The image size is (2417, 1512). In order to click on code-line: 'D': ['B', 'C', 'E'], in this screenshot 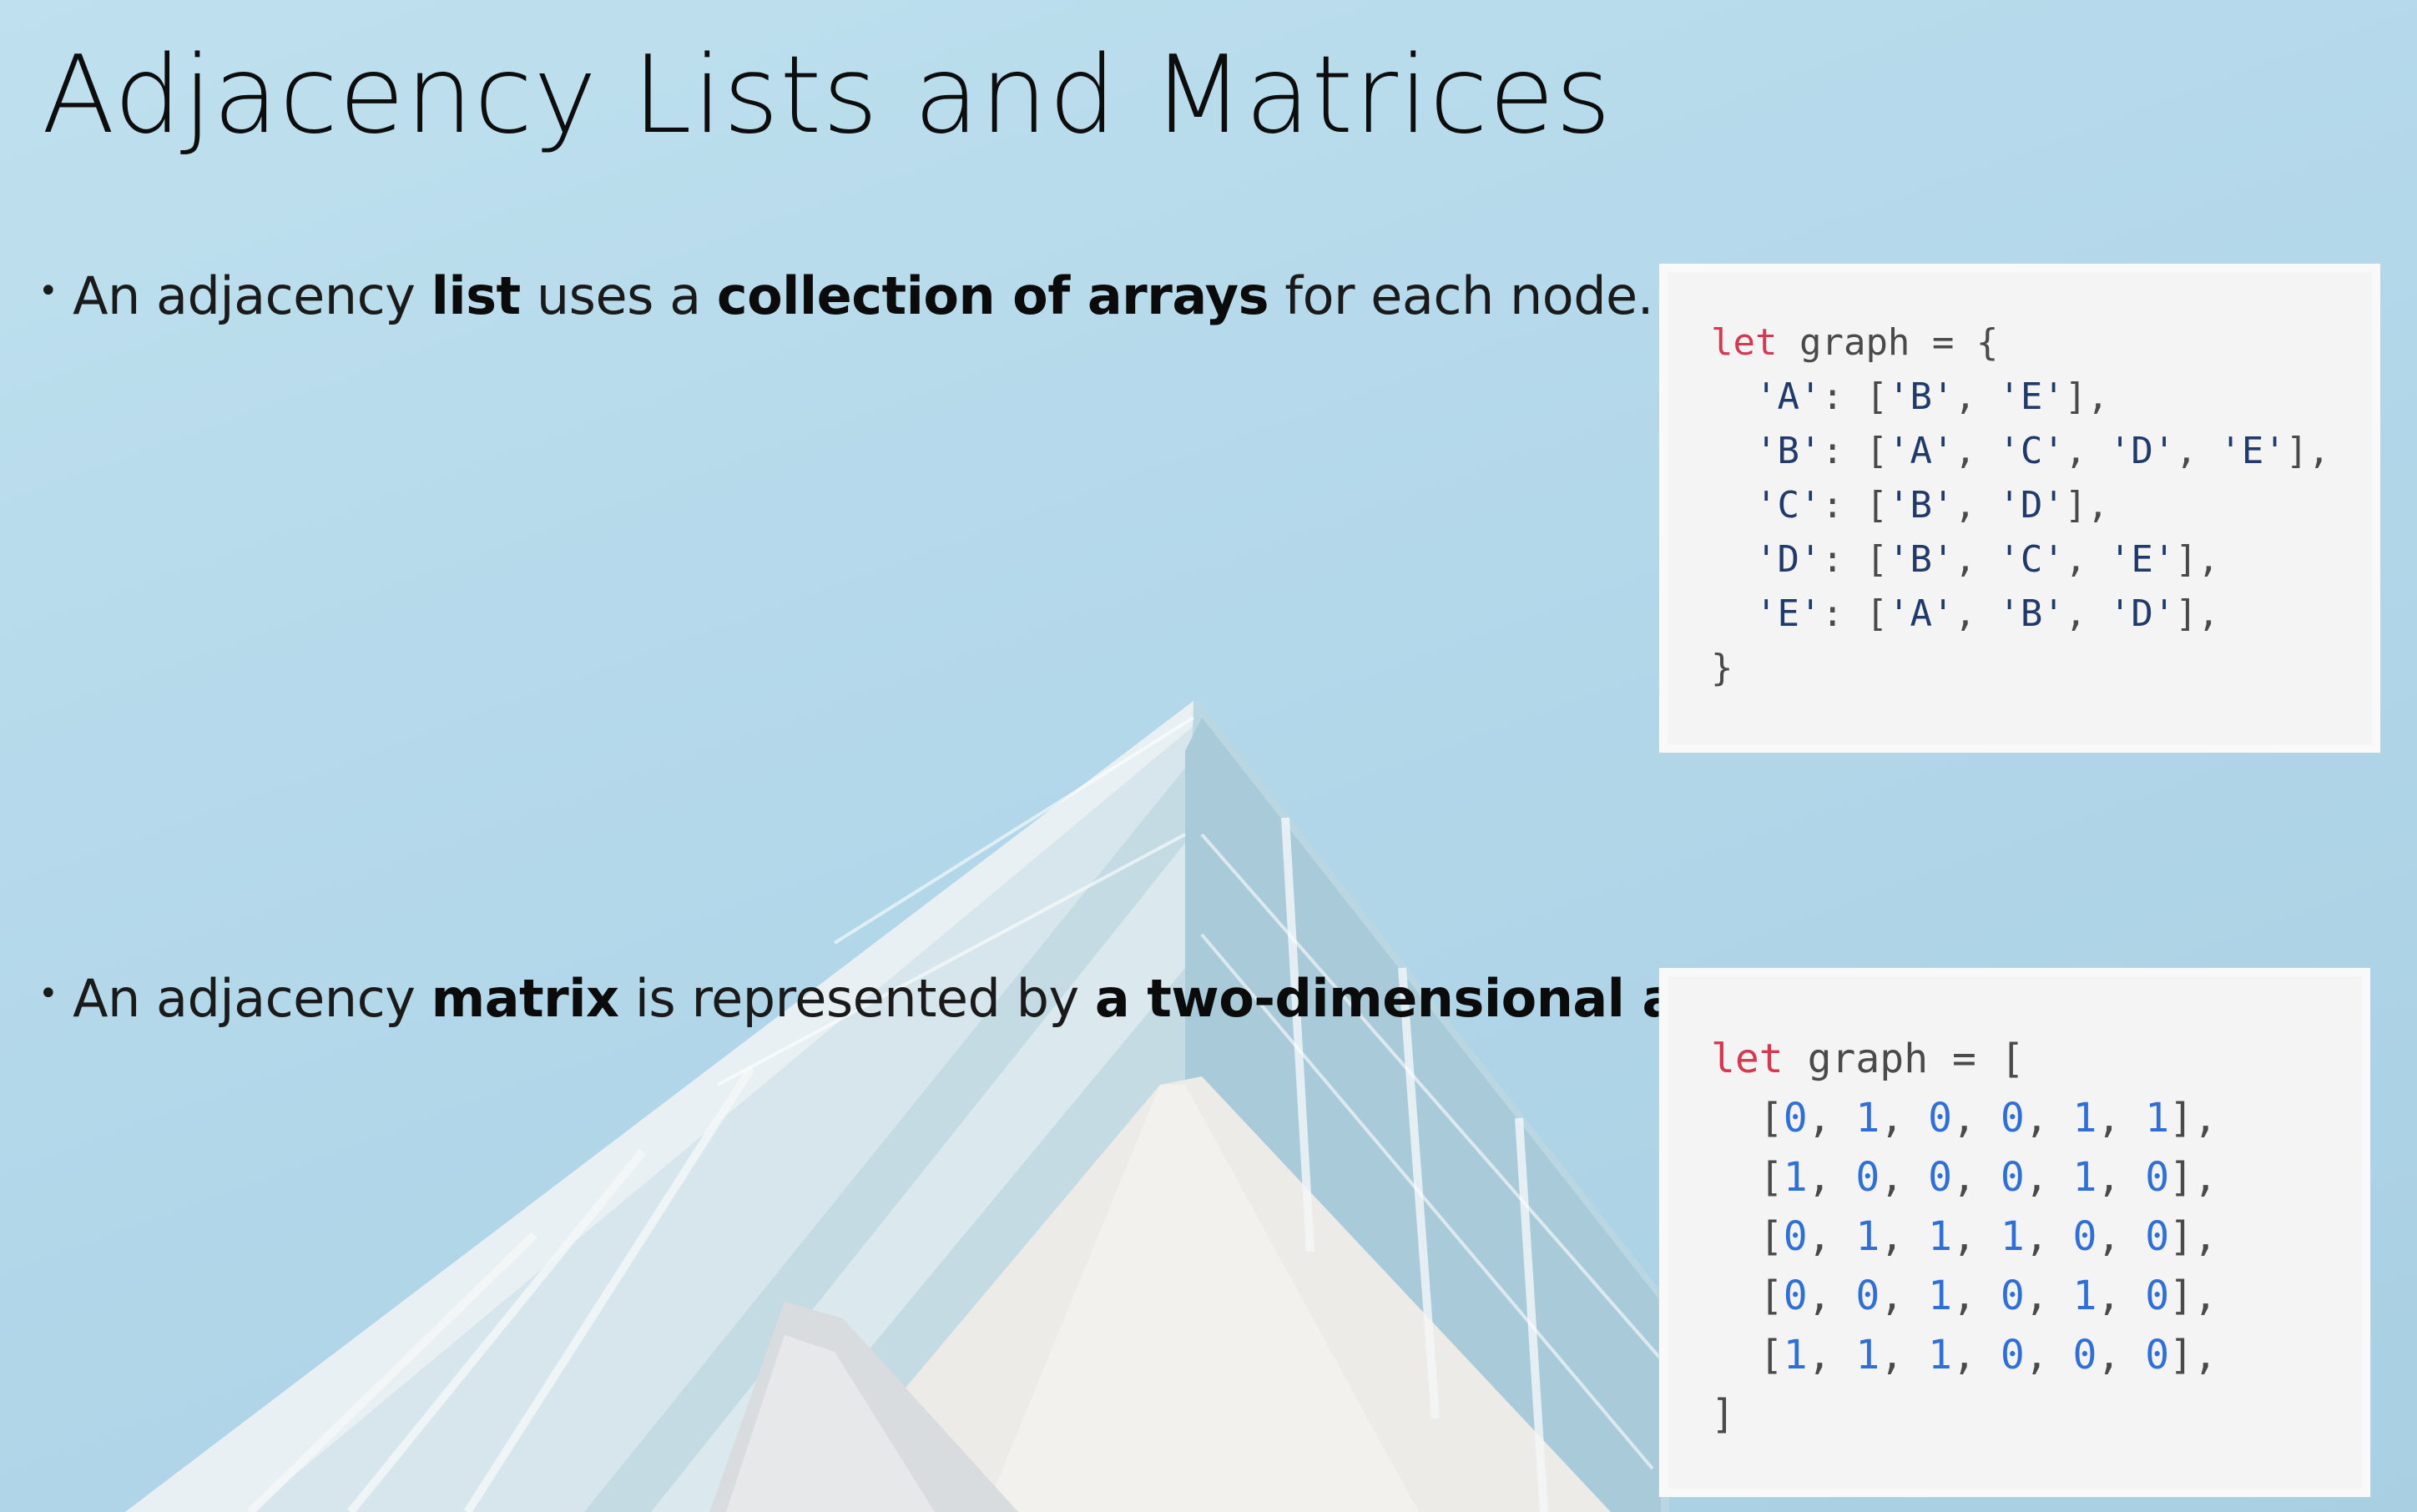, I will do `click(1987, 559)`.